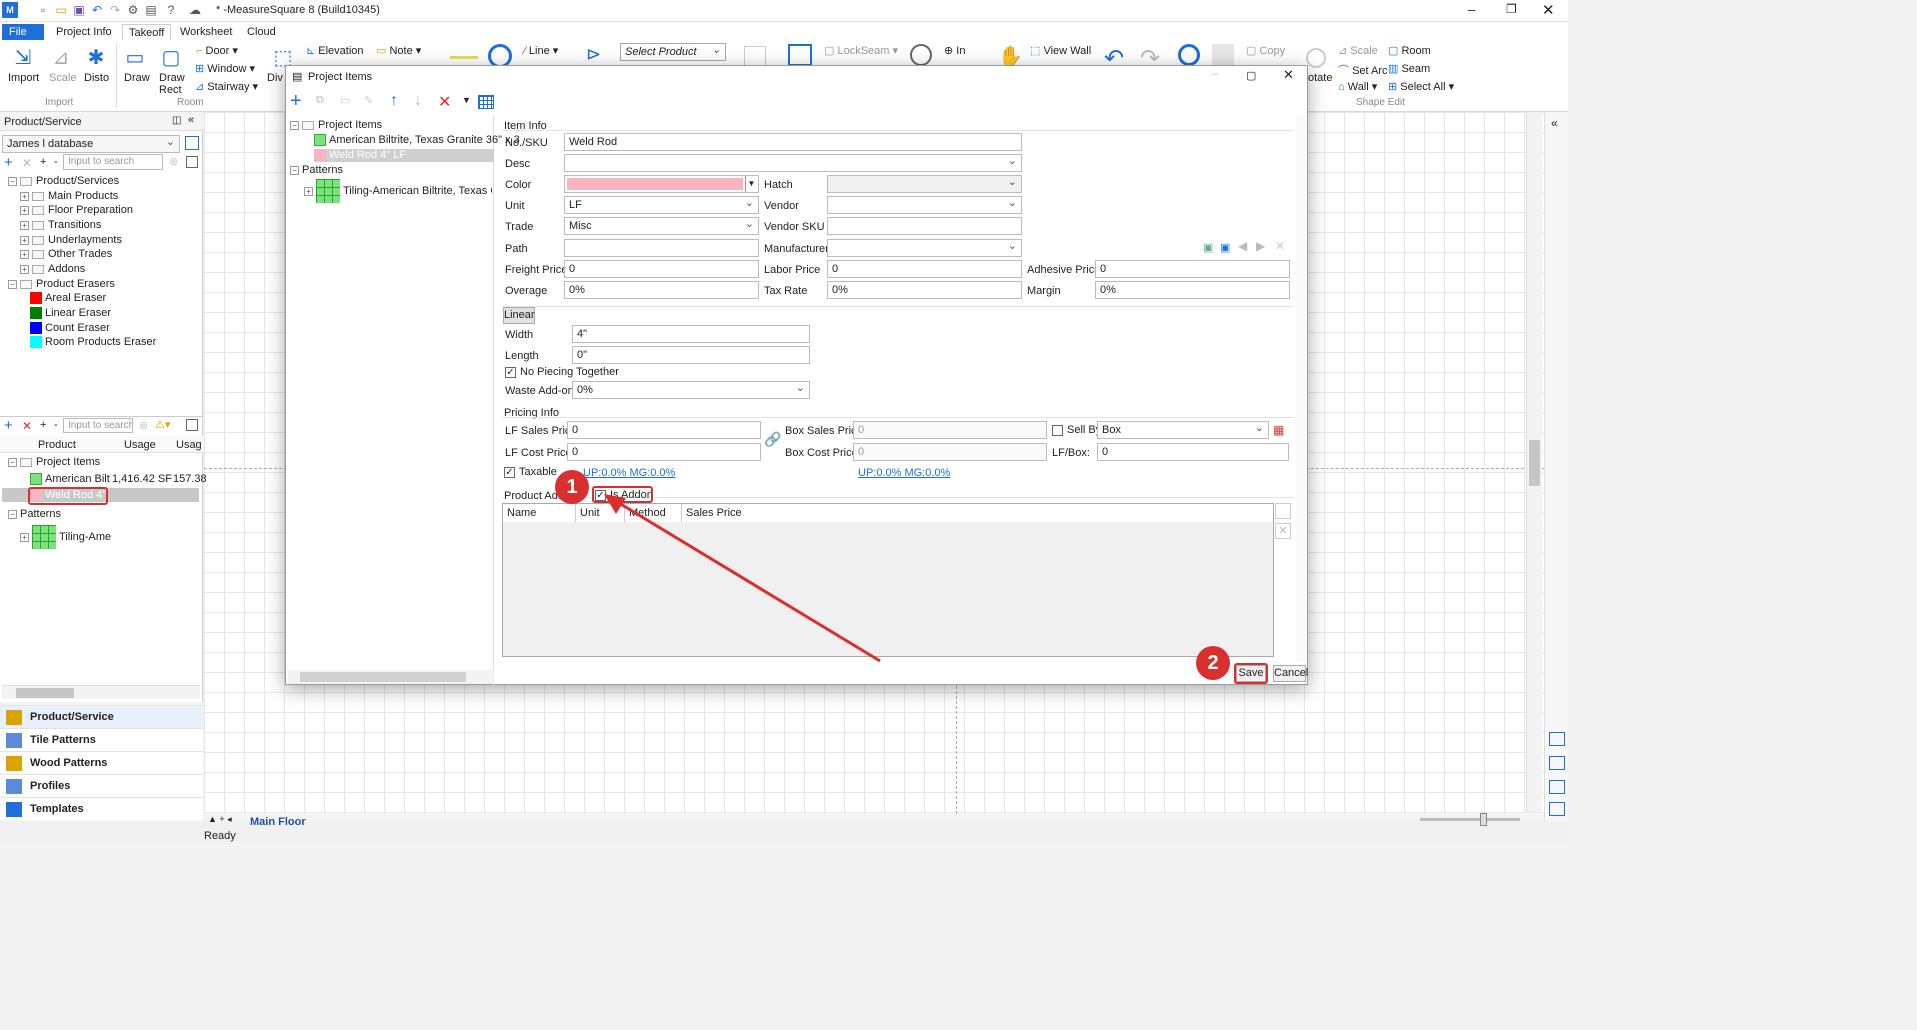 The width and height of the screenshot is (1917, 1030). I want to click on tree-item-american-biltrite: American Biltrite, Texas Granite 36" x 3, so click(417, 140).